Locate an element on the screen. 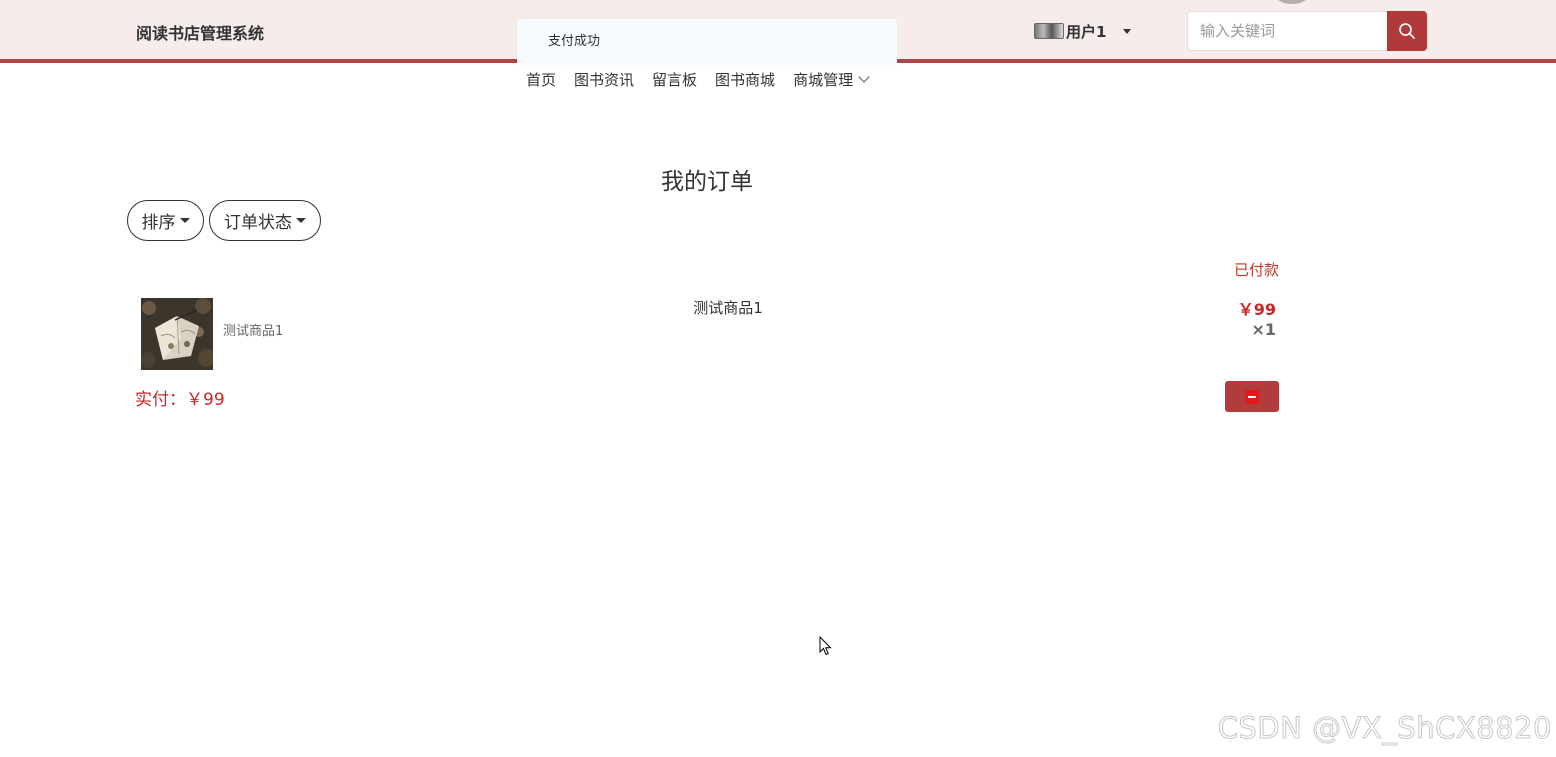 This screenshot has height=757, width=1556. product-name-small: 测试商品1 is located at coordinates (253, 331).